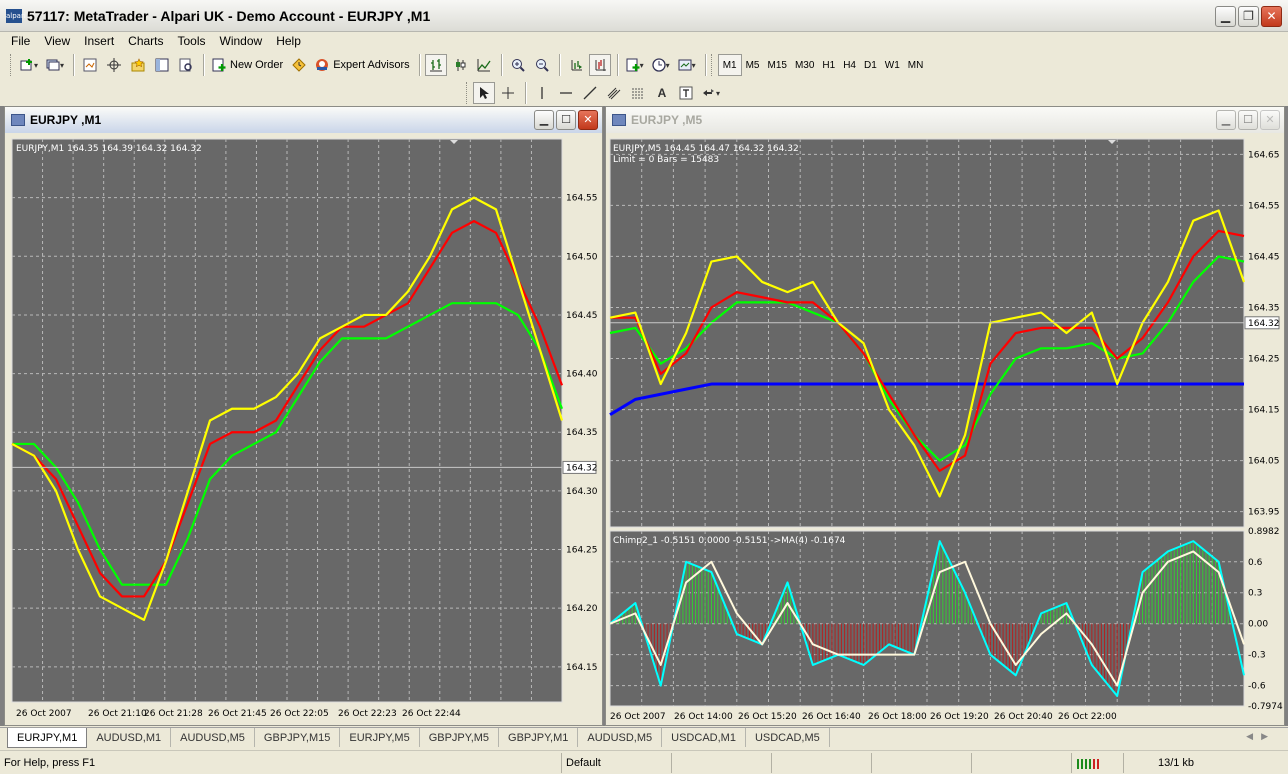  I want to click on chart-tab: USDCAD,M5, so click(788, 737).